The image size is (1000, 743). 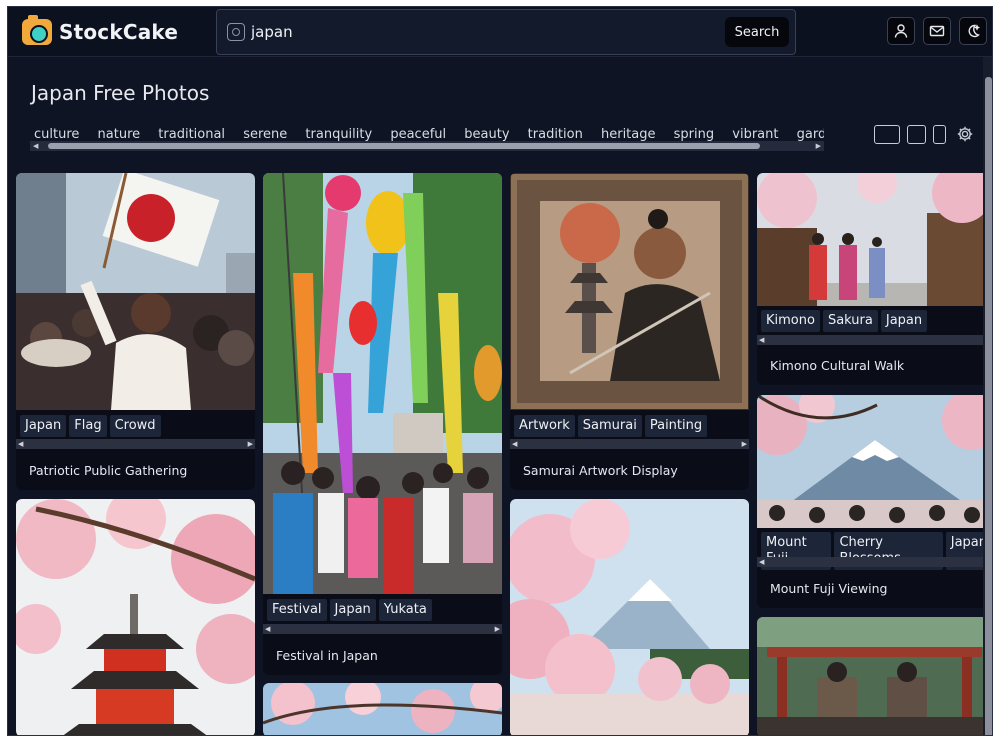 I want to click on photo-samurai-artwork, so click(x=629, y=291).